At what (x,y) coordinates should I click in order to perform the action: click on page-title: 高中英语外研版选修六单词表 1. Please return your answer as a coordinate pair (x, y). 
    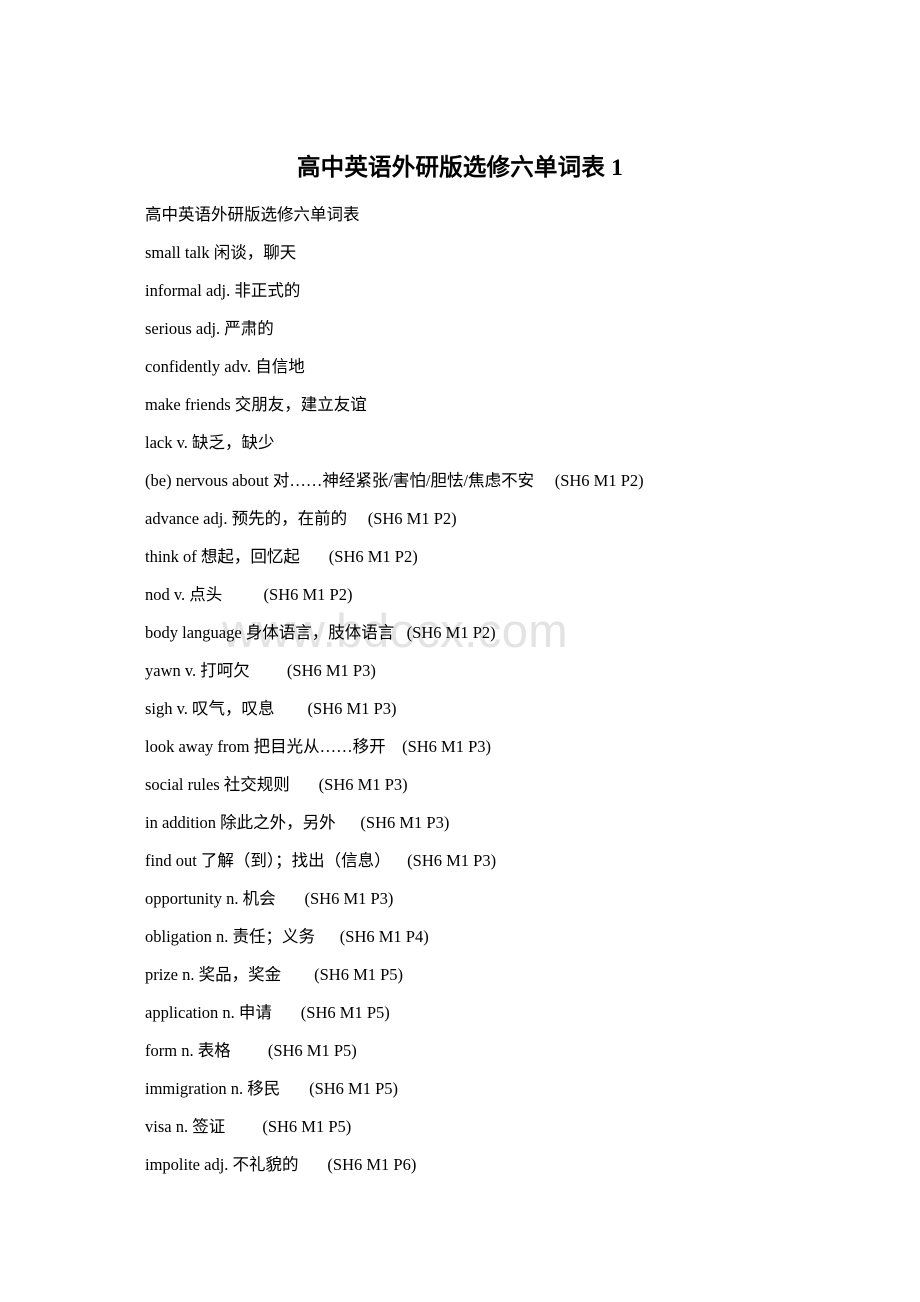
    Looking at the image, I should click on (460, 168).